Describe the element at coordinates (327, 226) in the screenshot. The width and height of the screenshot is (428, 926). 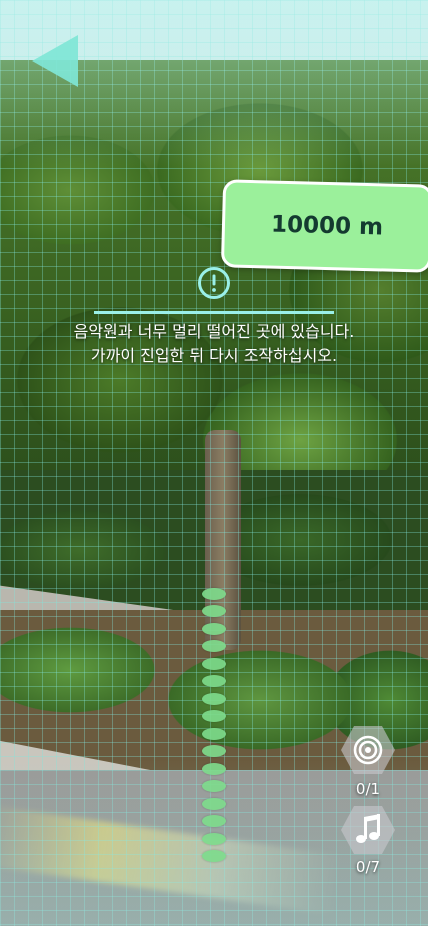
I see `distance-value: 10000 m` at that location.